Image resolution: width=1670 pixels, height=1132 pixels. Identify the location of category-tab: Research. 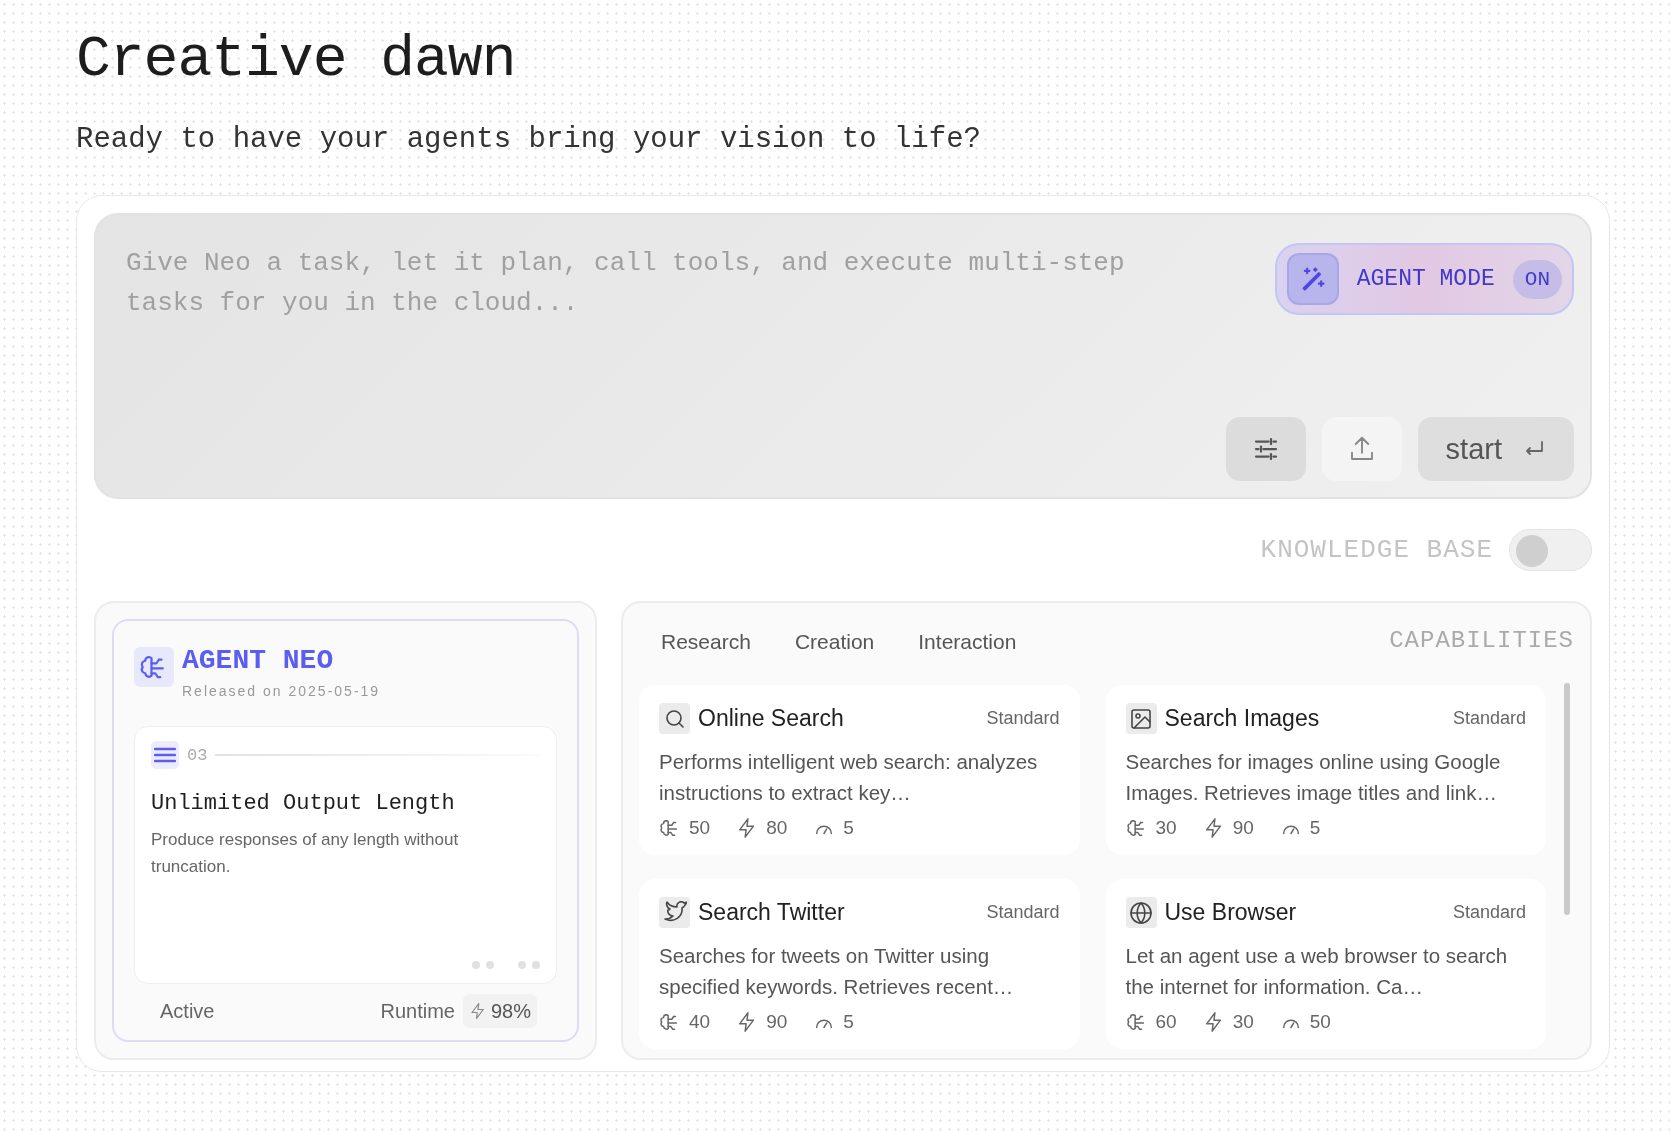
(706, 641).